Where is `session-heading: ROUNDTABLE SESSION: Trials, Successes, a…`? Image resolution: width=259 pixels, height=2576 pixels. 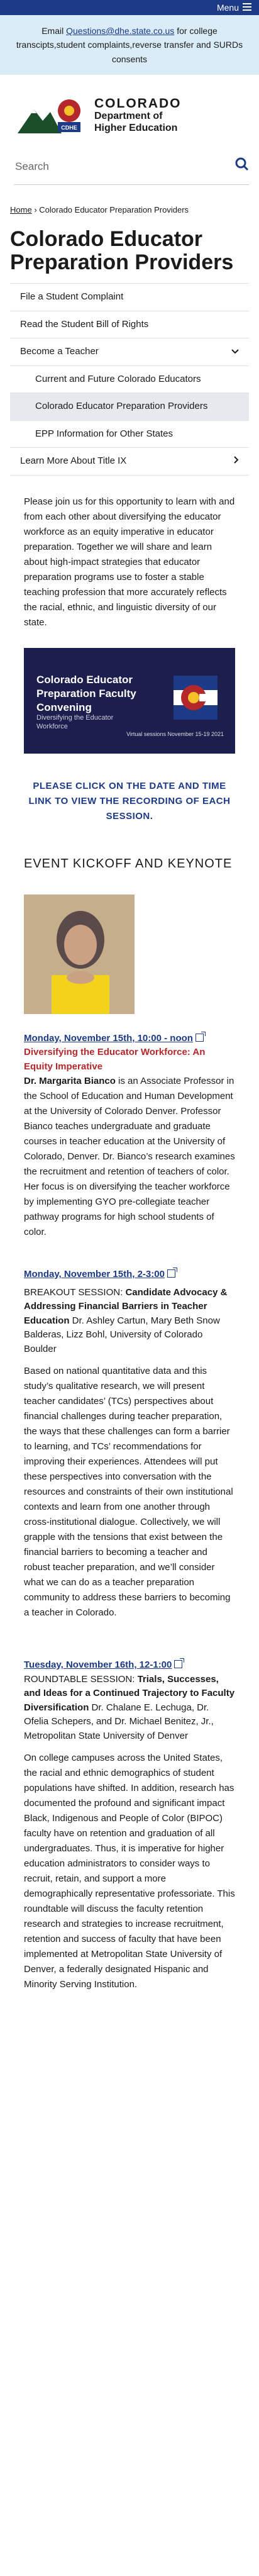 session-heading: ROUNDTABLE SESSION: Trials, Successes, a… is located at coordinates (129, 1708).